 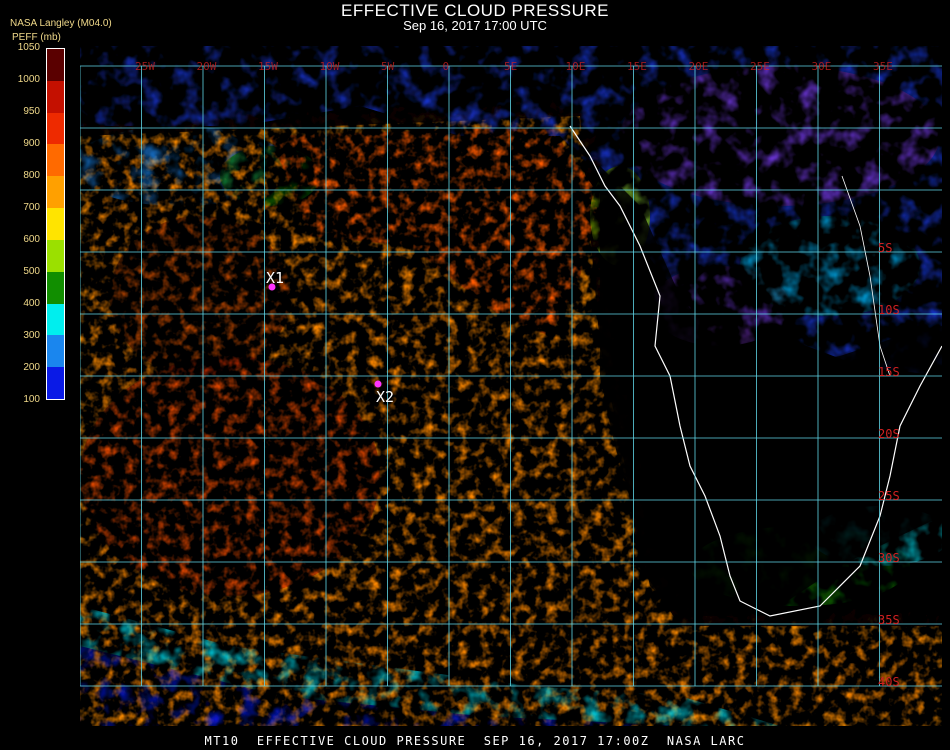 I want to click on longitude-label: 5E, so click(x=510, y=66).